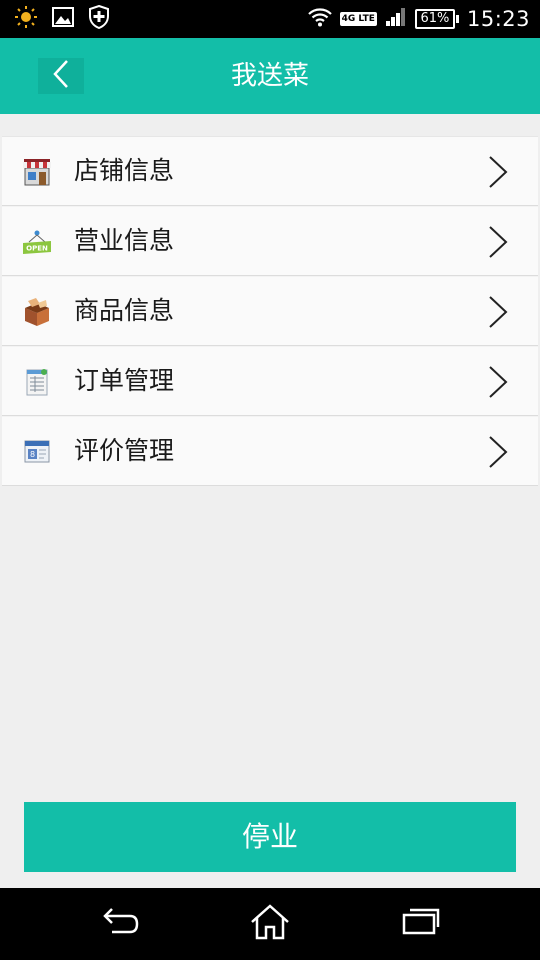 The width and height of the screenshot is (540, 960). I want to click on menu-item-label: 商品信息, so click(124, 310).